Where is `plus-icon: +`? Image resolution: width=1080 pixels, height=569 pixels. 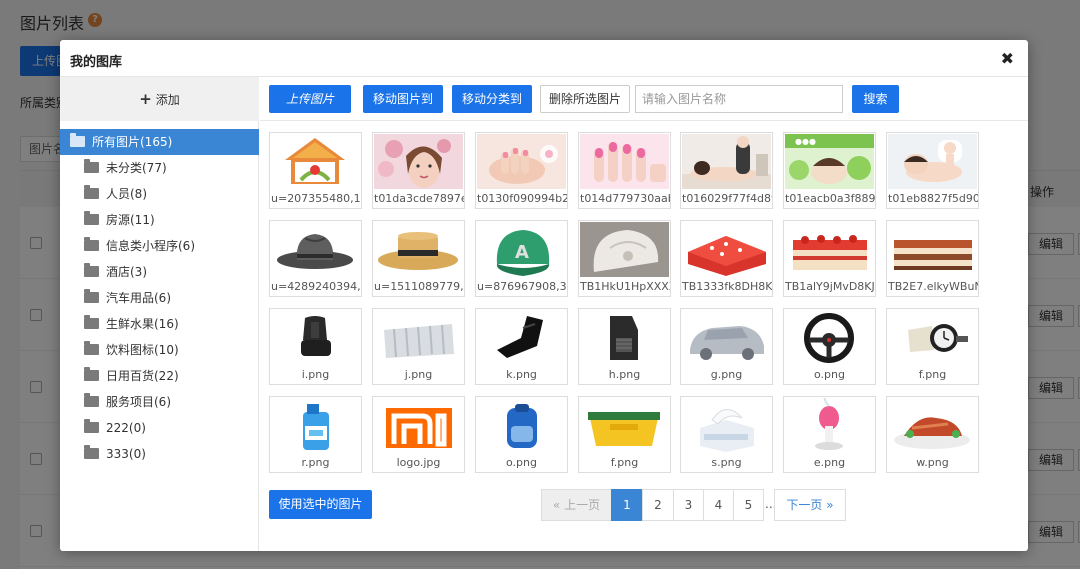 plus-icon: + is located at coordinates (145, 99).